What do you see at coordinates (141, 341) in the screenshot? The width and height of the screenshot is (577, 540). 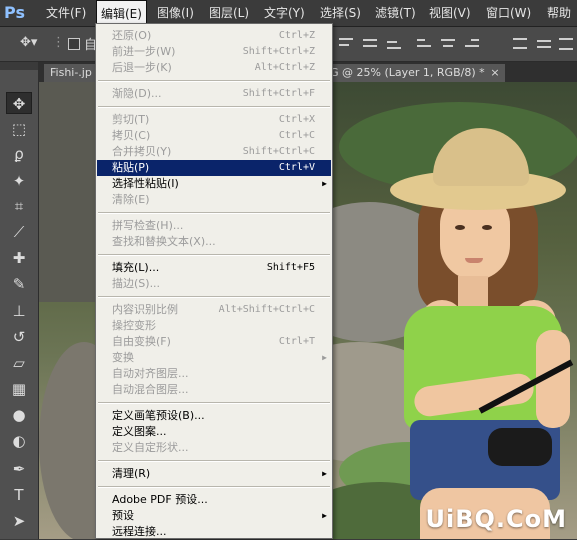 I see `menu-item-label: 自由变换(F)` at bounding box center [141, 341].